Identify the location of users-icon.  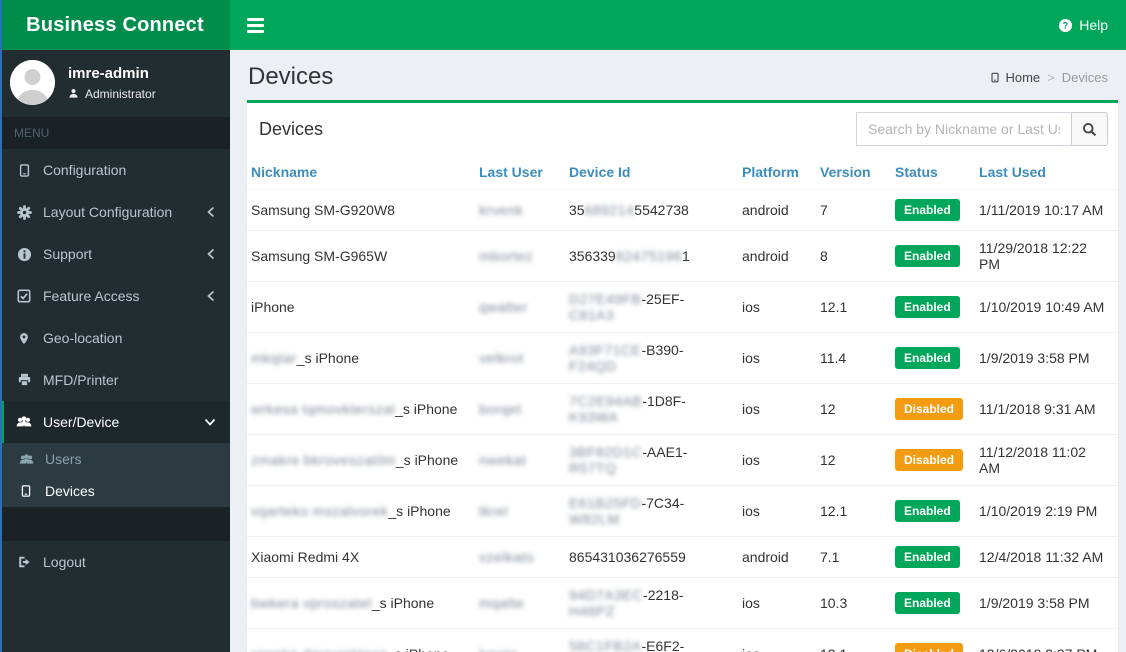
(26, 459).